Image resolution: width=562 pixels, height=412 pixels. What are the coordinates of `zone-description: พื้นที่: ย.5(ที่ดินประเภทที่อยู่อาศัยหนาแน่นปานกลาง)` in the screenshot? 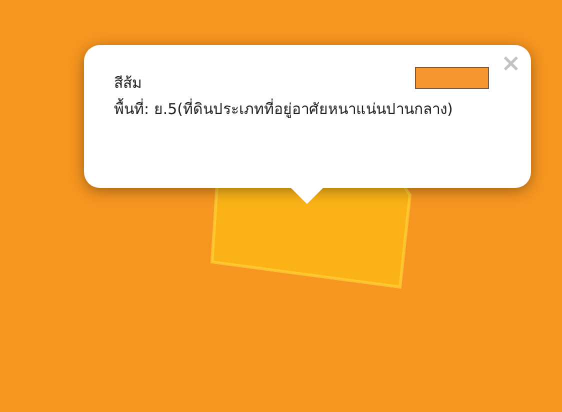 It's located at (284, 108).